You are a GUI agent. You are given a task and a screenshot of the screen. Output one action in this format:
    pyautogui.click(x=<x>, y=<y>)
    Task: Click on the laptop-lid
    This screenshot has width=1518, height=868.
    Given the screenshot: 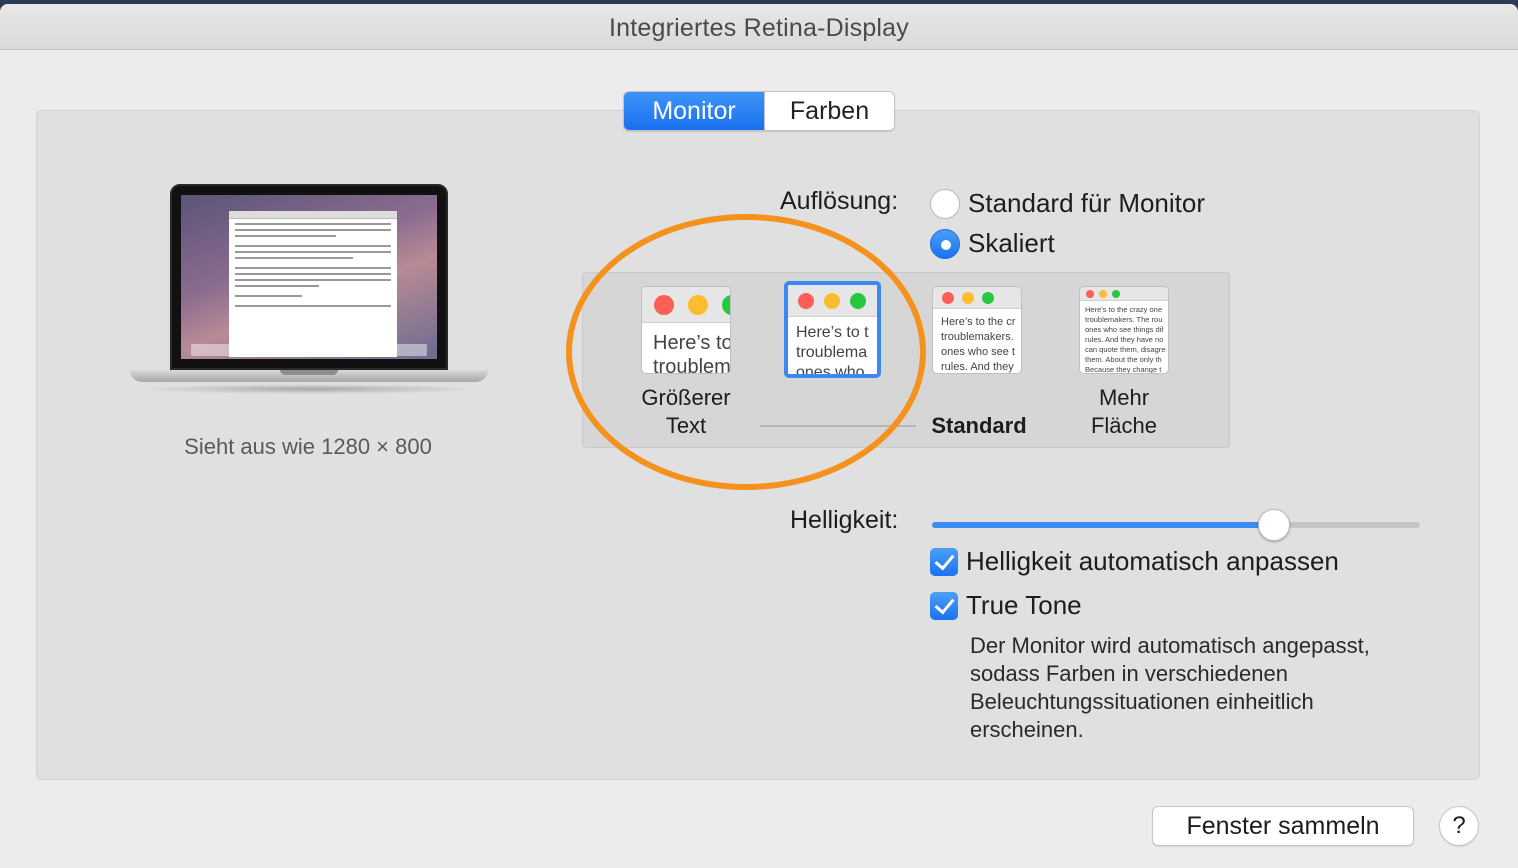 What is the action you would take?
    pyautogui.click(x=309, y=277)
    